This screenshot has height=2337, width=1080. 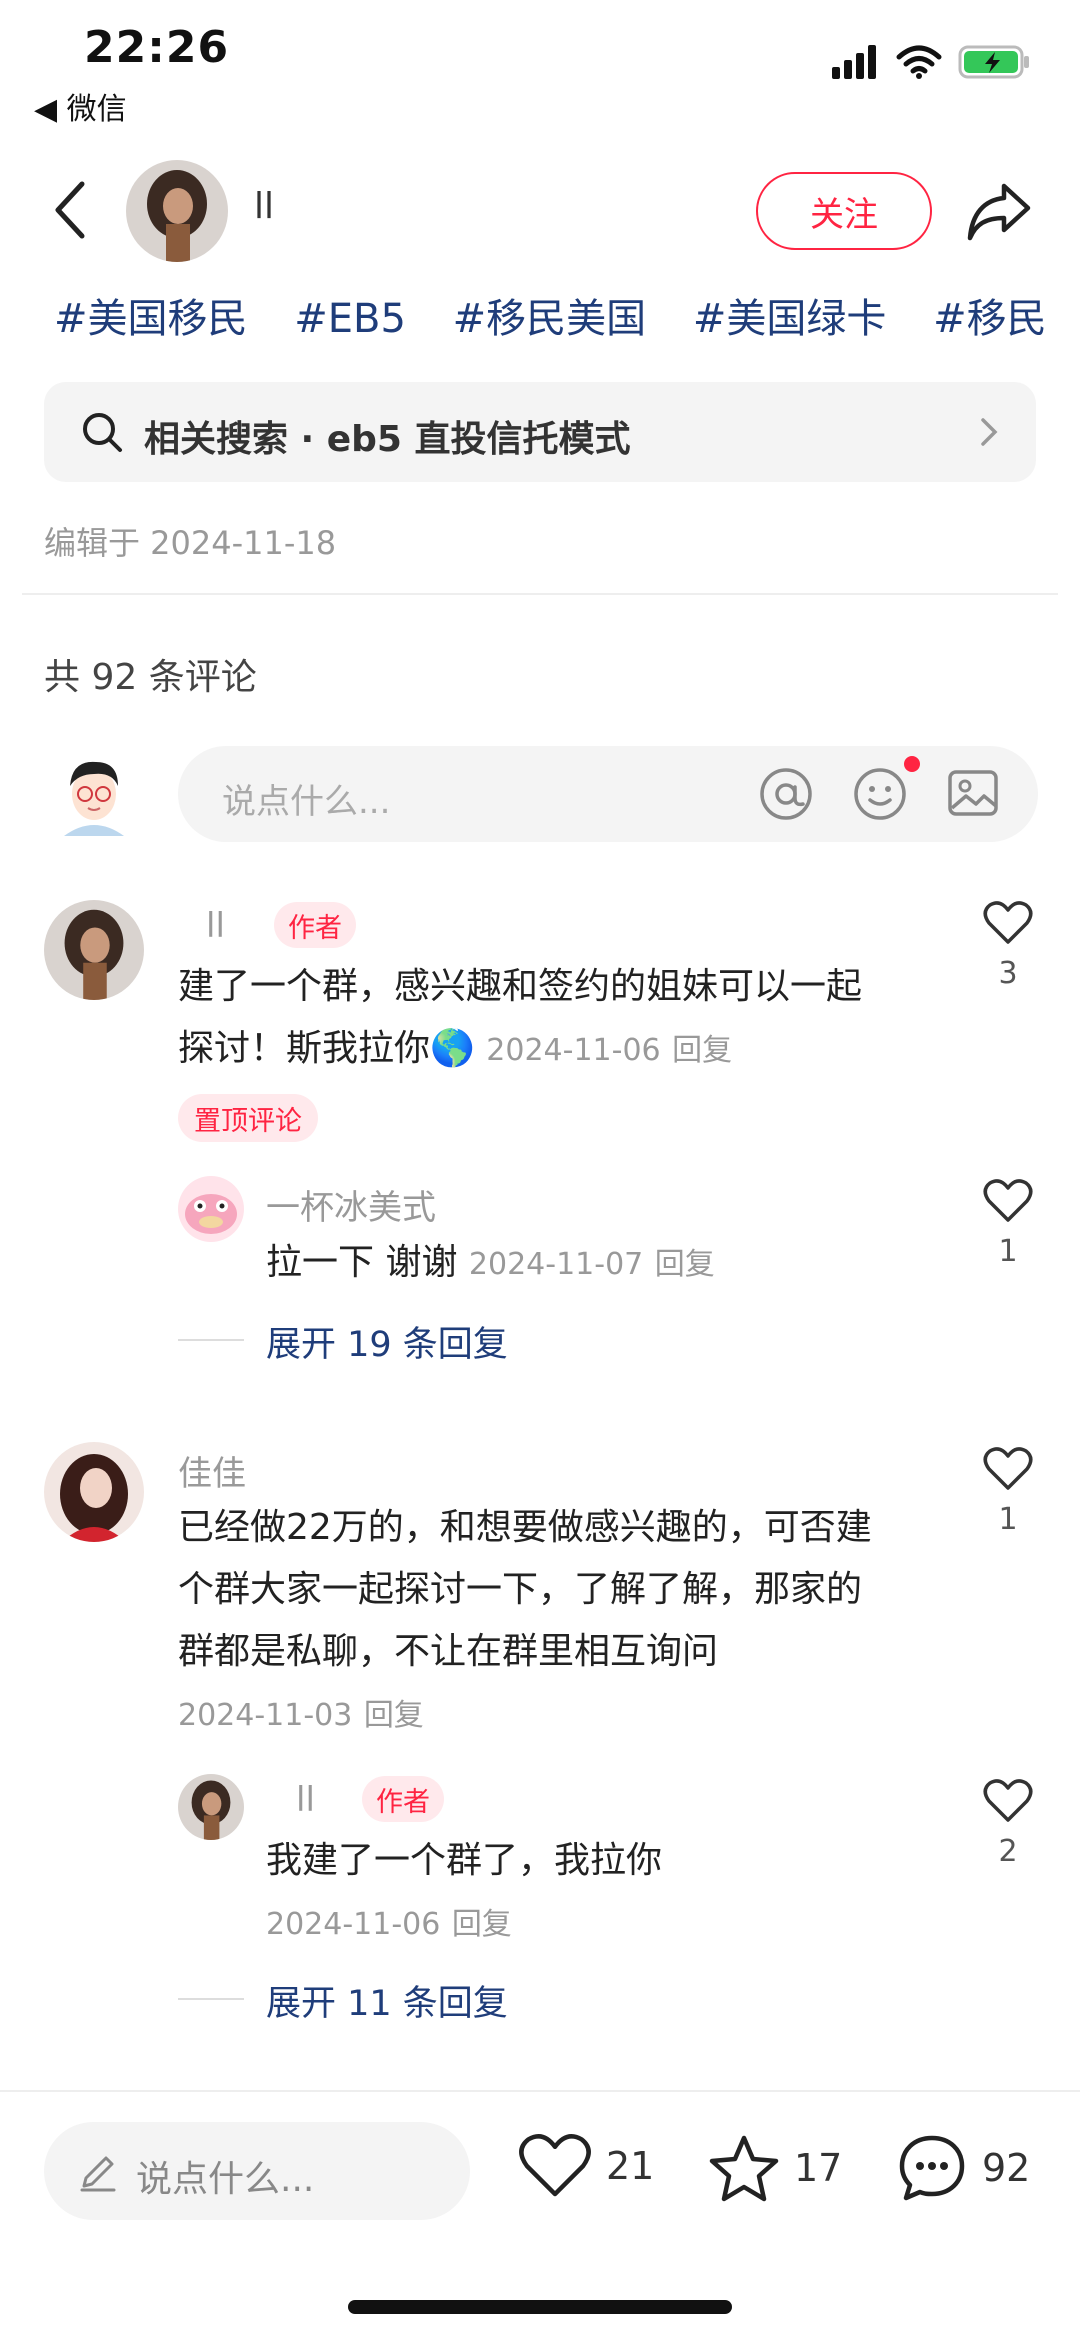 What do you see at coordinates (790, 319) in the screenshot?
I see `hashtag-link: #美国绿卡` at bounding box center [790, 319].